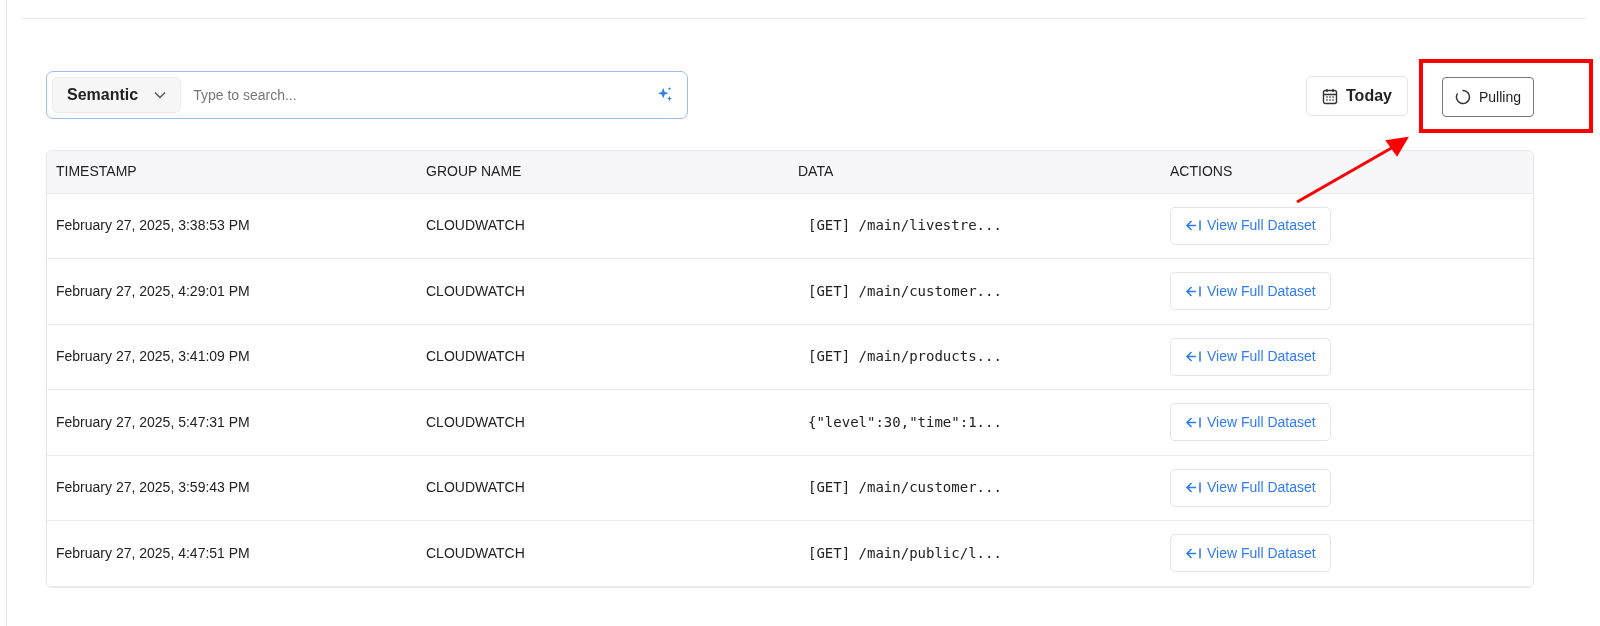 This screenshot has width=1600, height=626. Describe the element at coordinates (160, 95) in the screenshot. I see `chevron-down-icon` at that location.